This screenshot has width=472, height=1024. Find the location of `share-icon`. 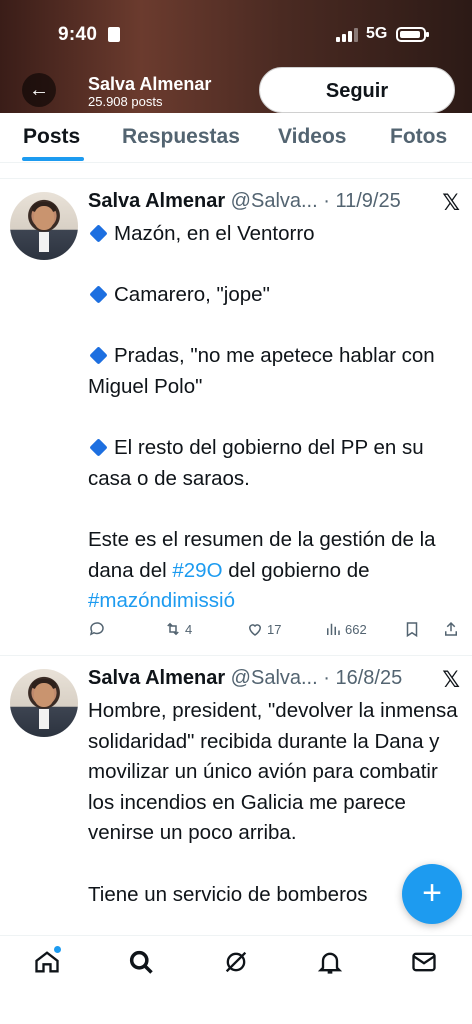

share-icon is located at coordinates (451, 628).